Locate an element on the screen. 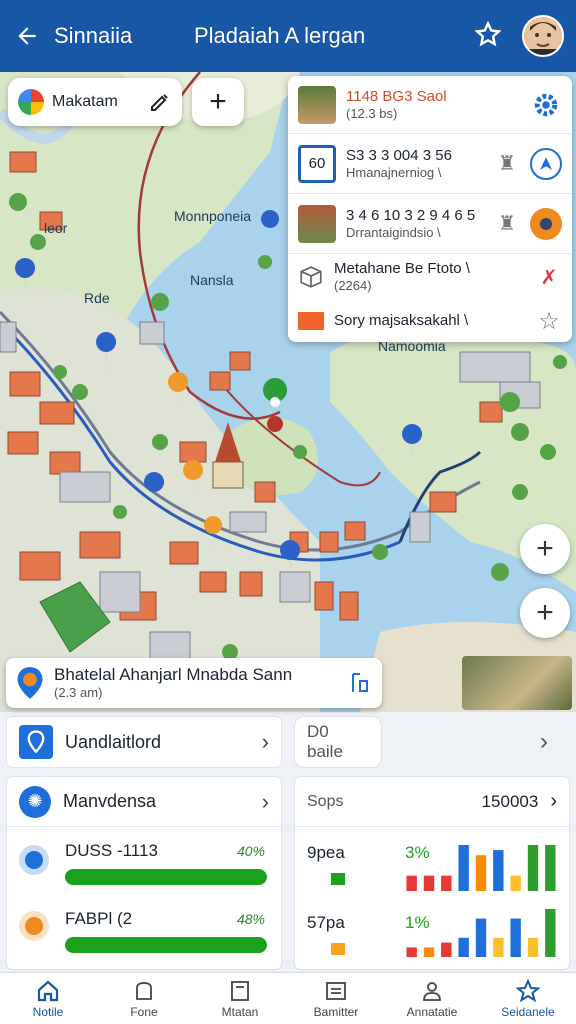 This screenshot has width=576, height=1024. nav-label: Notile is located at coordinates (48, 1011).